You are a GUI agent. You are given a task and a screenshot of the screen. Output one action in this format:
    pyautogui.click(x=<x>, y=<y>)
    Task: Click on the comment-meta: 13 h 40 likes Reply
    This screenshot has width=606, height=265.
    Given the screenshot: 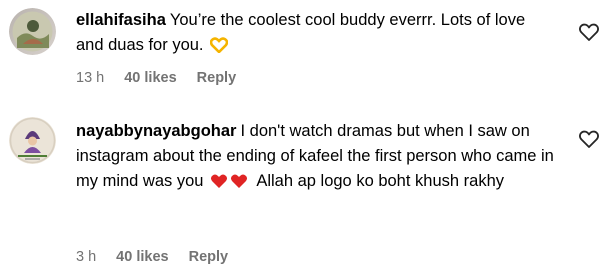 What is the action you would take?
    pyautogui.click(x=156, y=78)
    